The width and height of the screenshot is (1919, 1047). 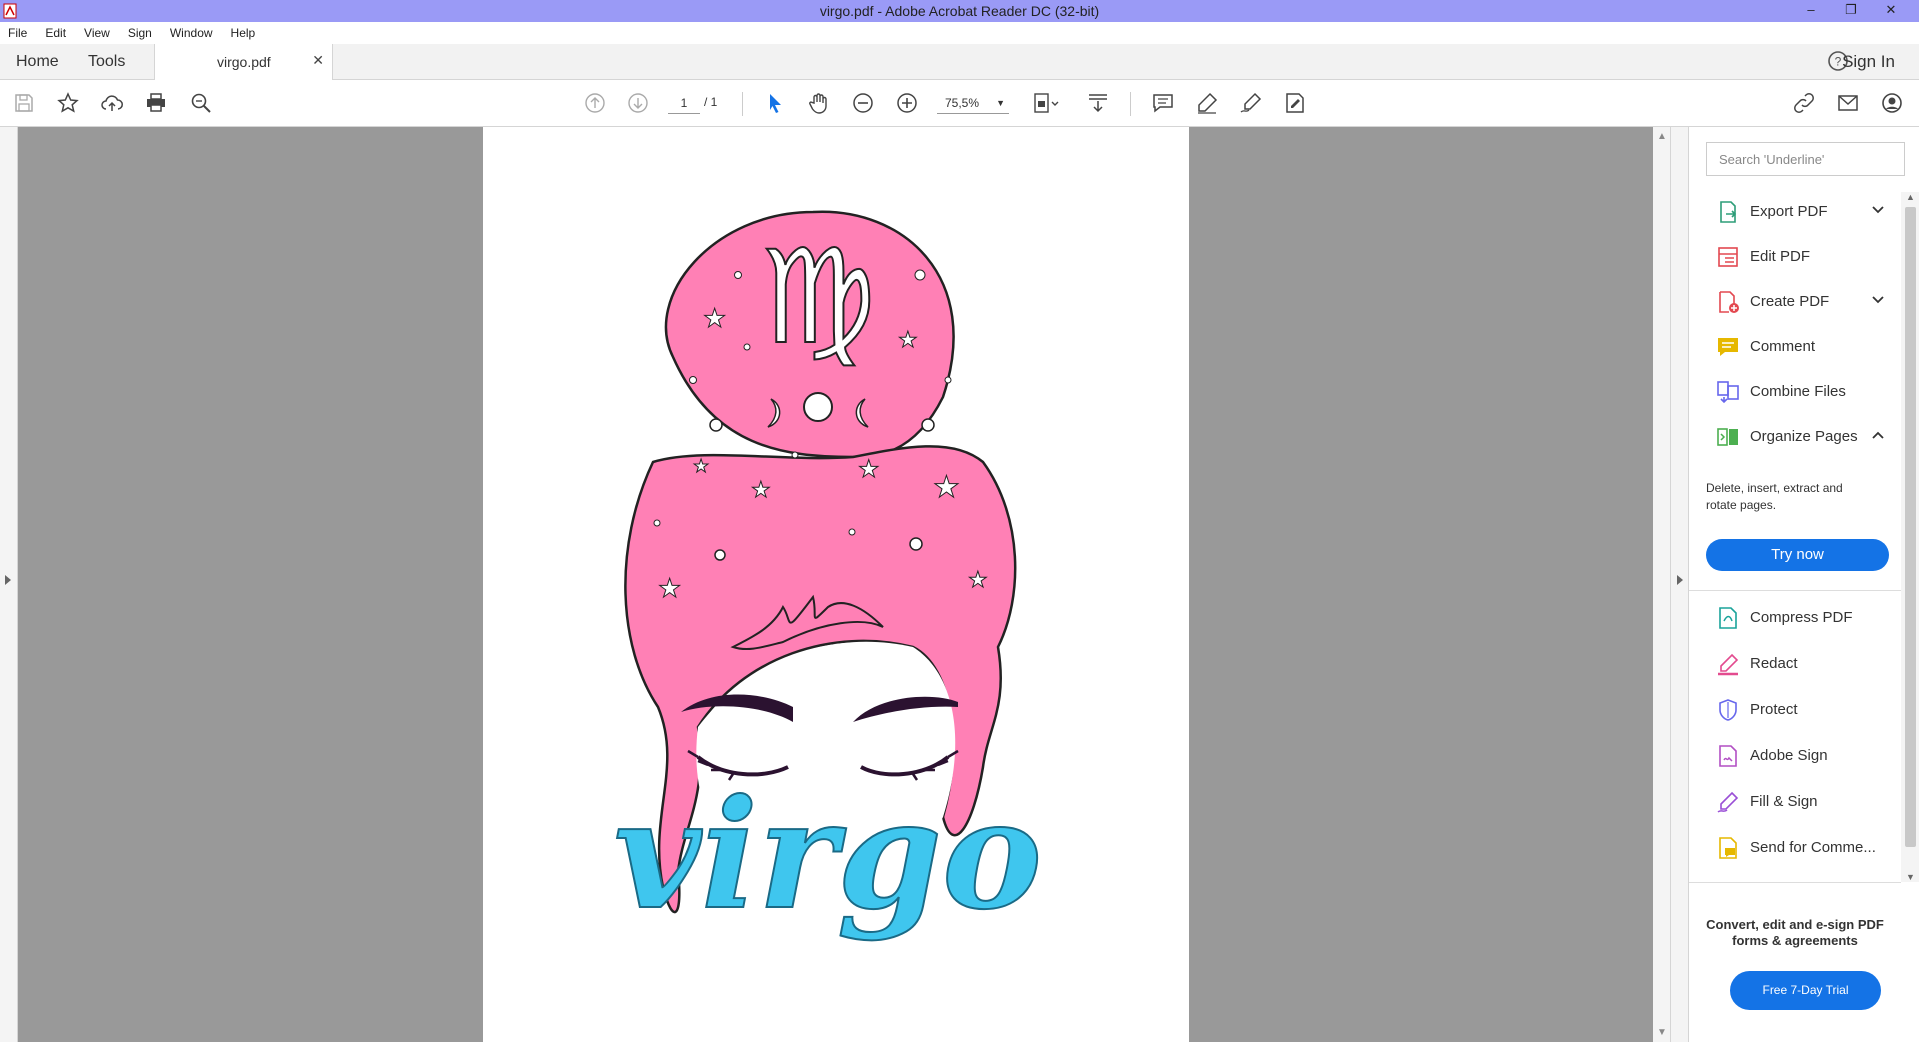 I want to click on tool-create-pdf: Create PDF, so click(x=1795, y=302).